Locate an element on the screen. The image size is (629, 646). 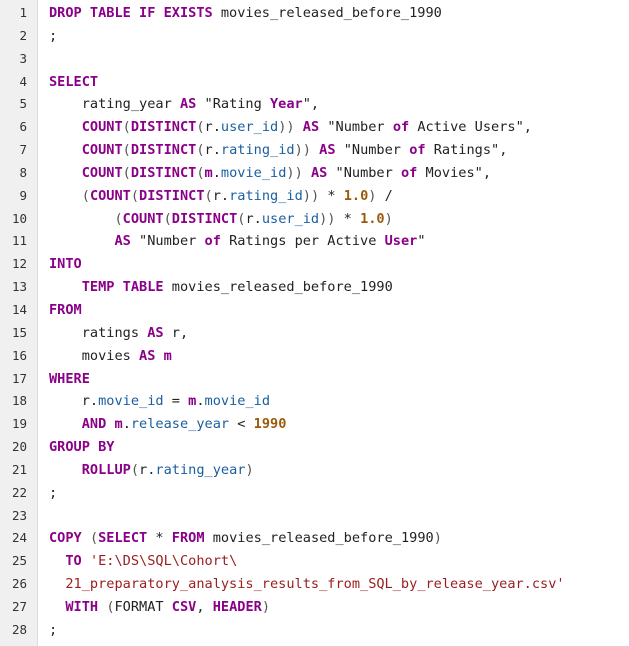
line-number: 16 is located at coordinates (19, 355).